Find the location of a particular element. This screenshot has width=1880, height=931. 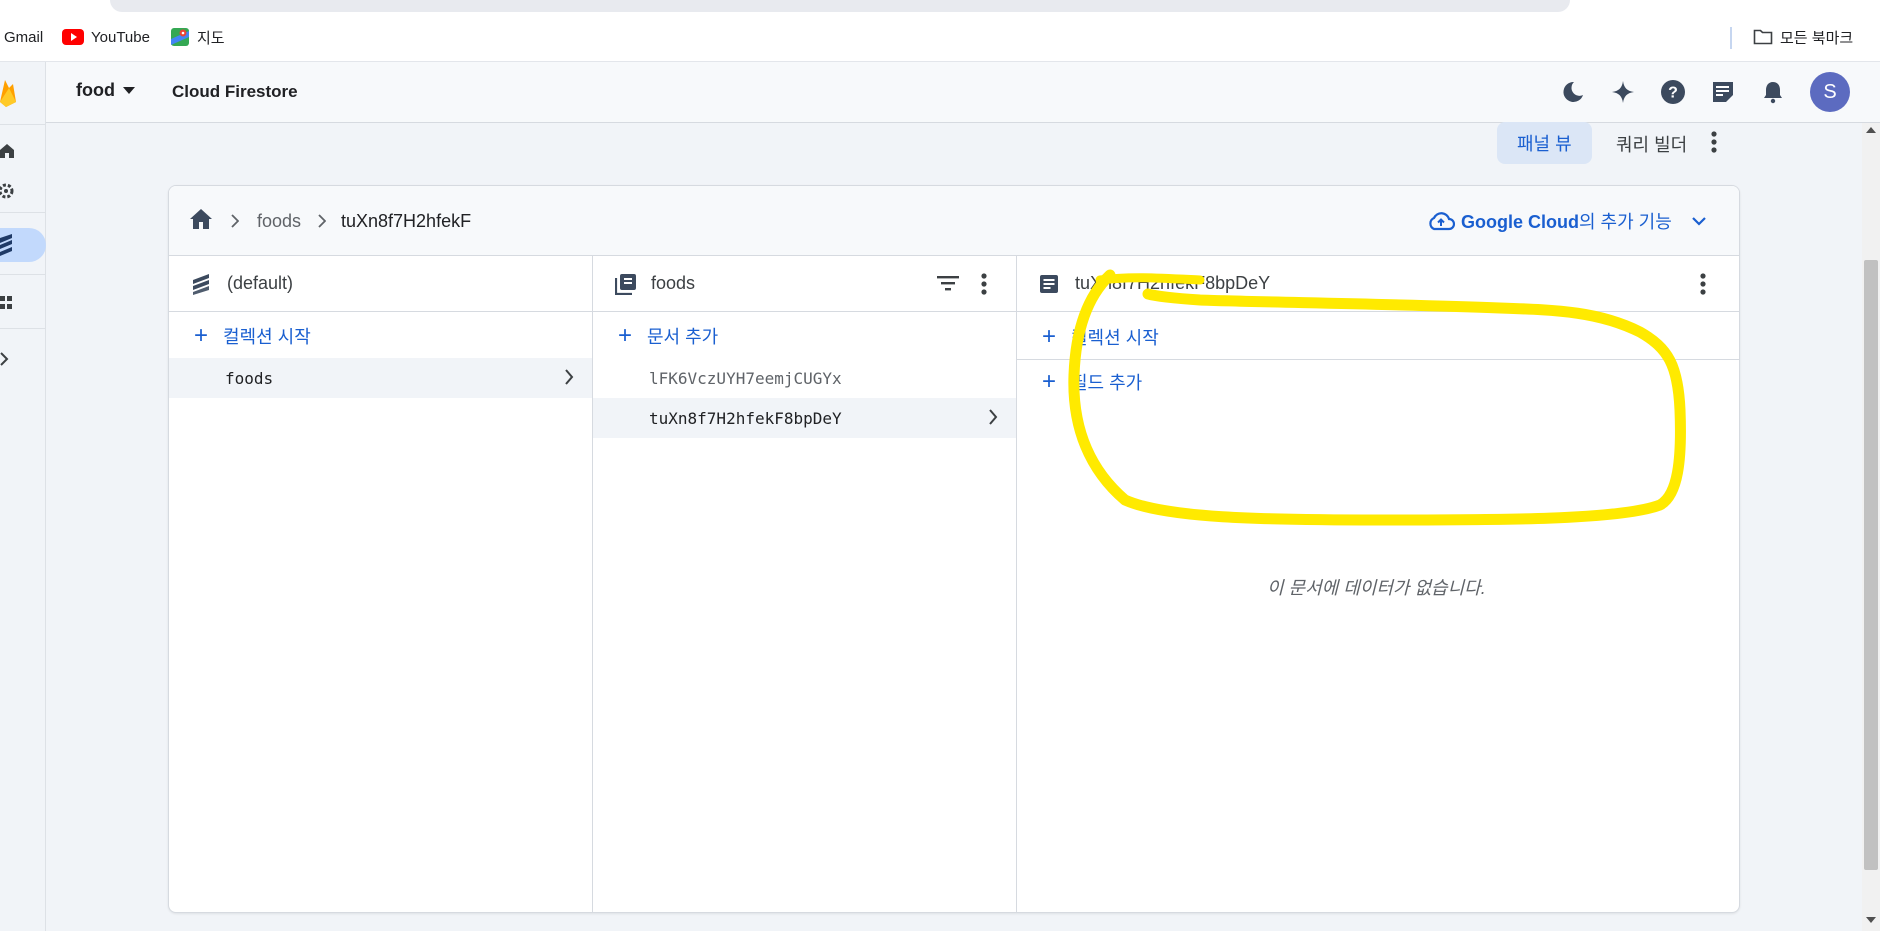

expand-rail-icon is located at coordinates (20, 359).